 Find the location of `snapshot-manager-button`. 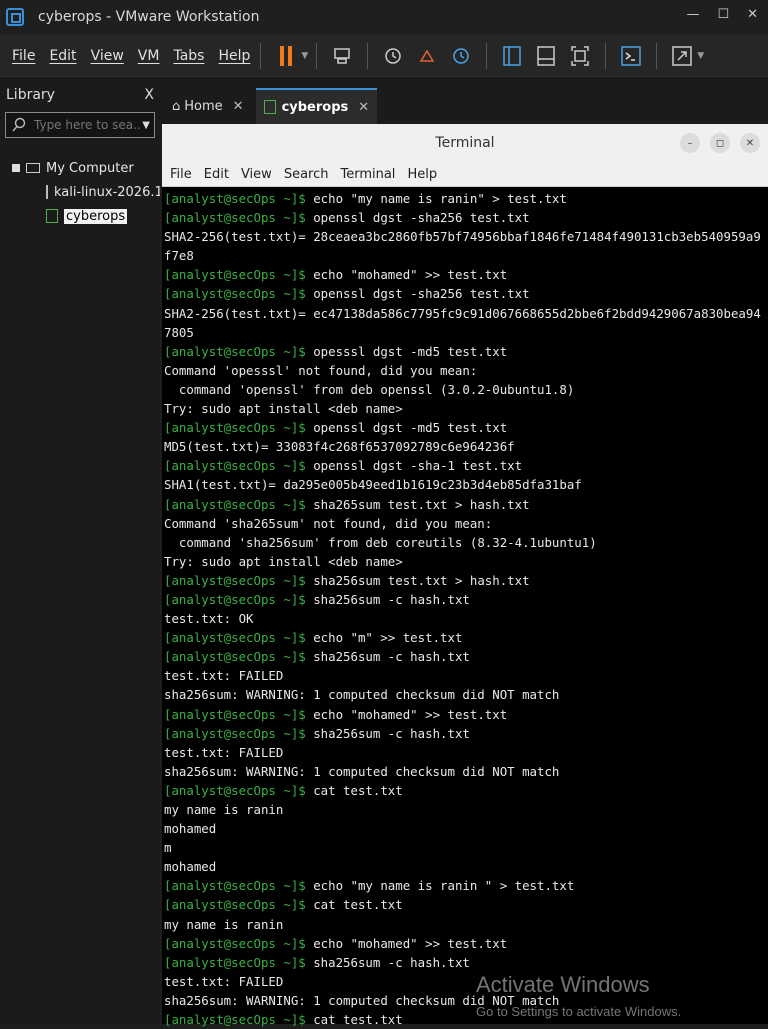

snapshot-manager-button is located at coordinates (461, 56).